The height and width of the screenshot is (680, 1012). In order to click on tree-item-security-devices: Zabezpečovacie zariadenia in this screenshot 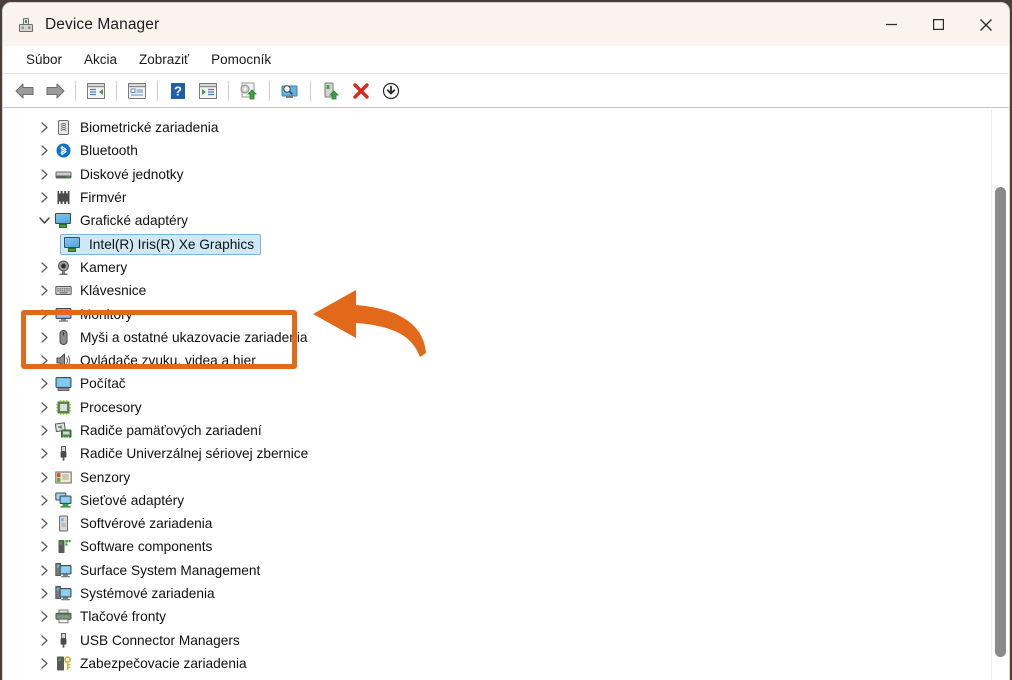, I will do `click(497, 663)`.